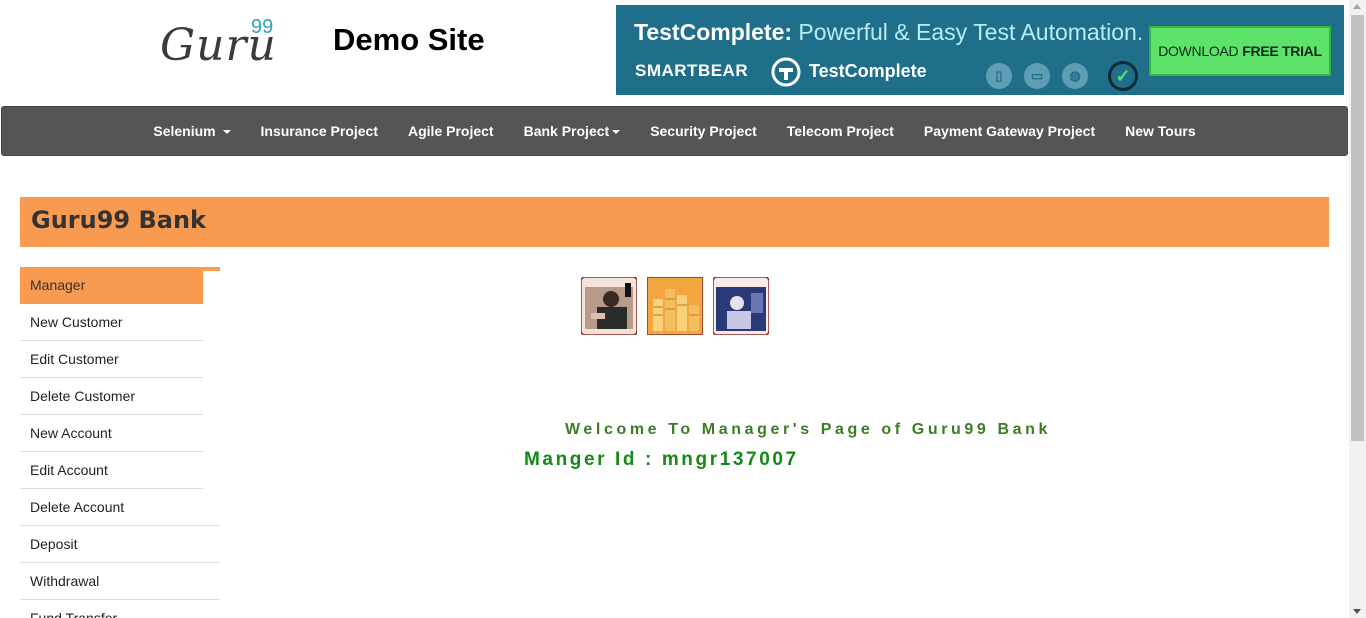 Image resolution: width=1366 pixels, height=618 pixels. What do you see at coordinates (1357, 228) in the screenshot?
I see `scroll-thumb` at bounding box center [1357, 228].